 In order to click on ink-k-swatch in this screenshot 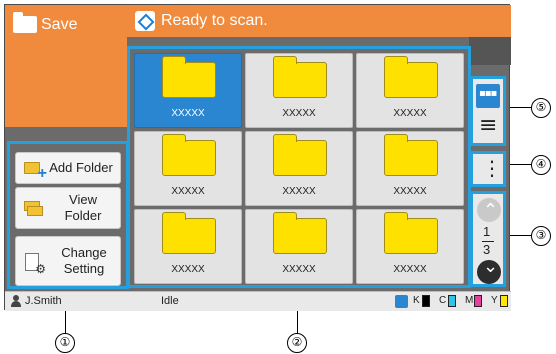, I will do `click(426, 301)`.